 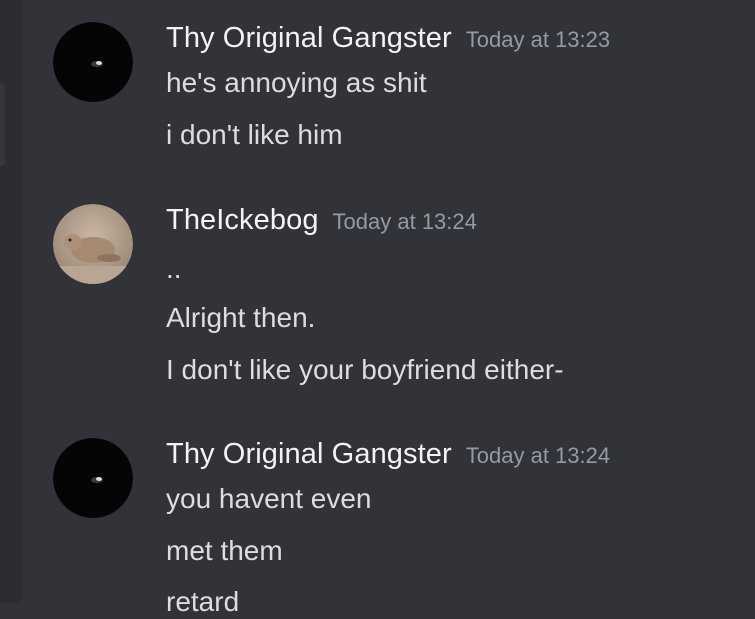 What do you see at coordinates (2, 125) in the screenshot?
I see `scroll-indicator` at bounding box center [2, 125].